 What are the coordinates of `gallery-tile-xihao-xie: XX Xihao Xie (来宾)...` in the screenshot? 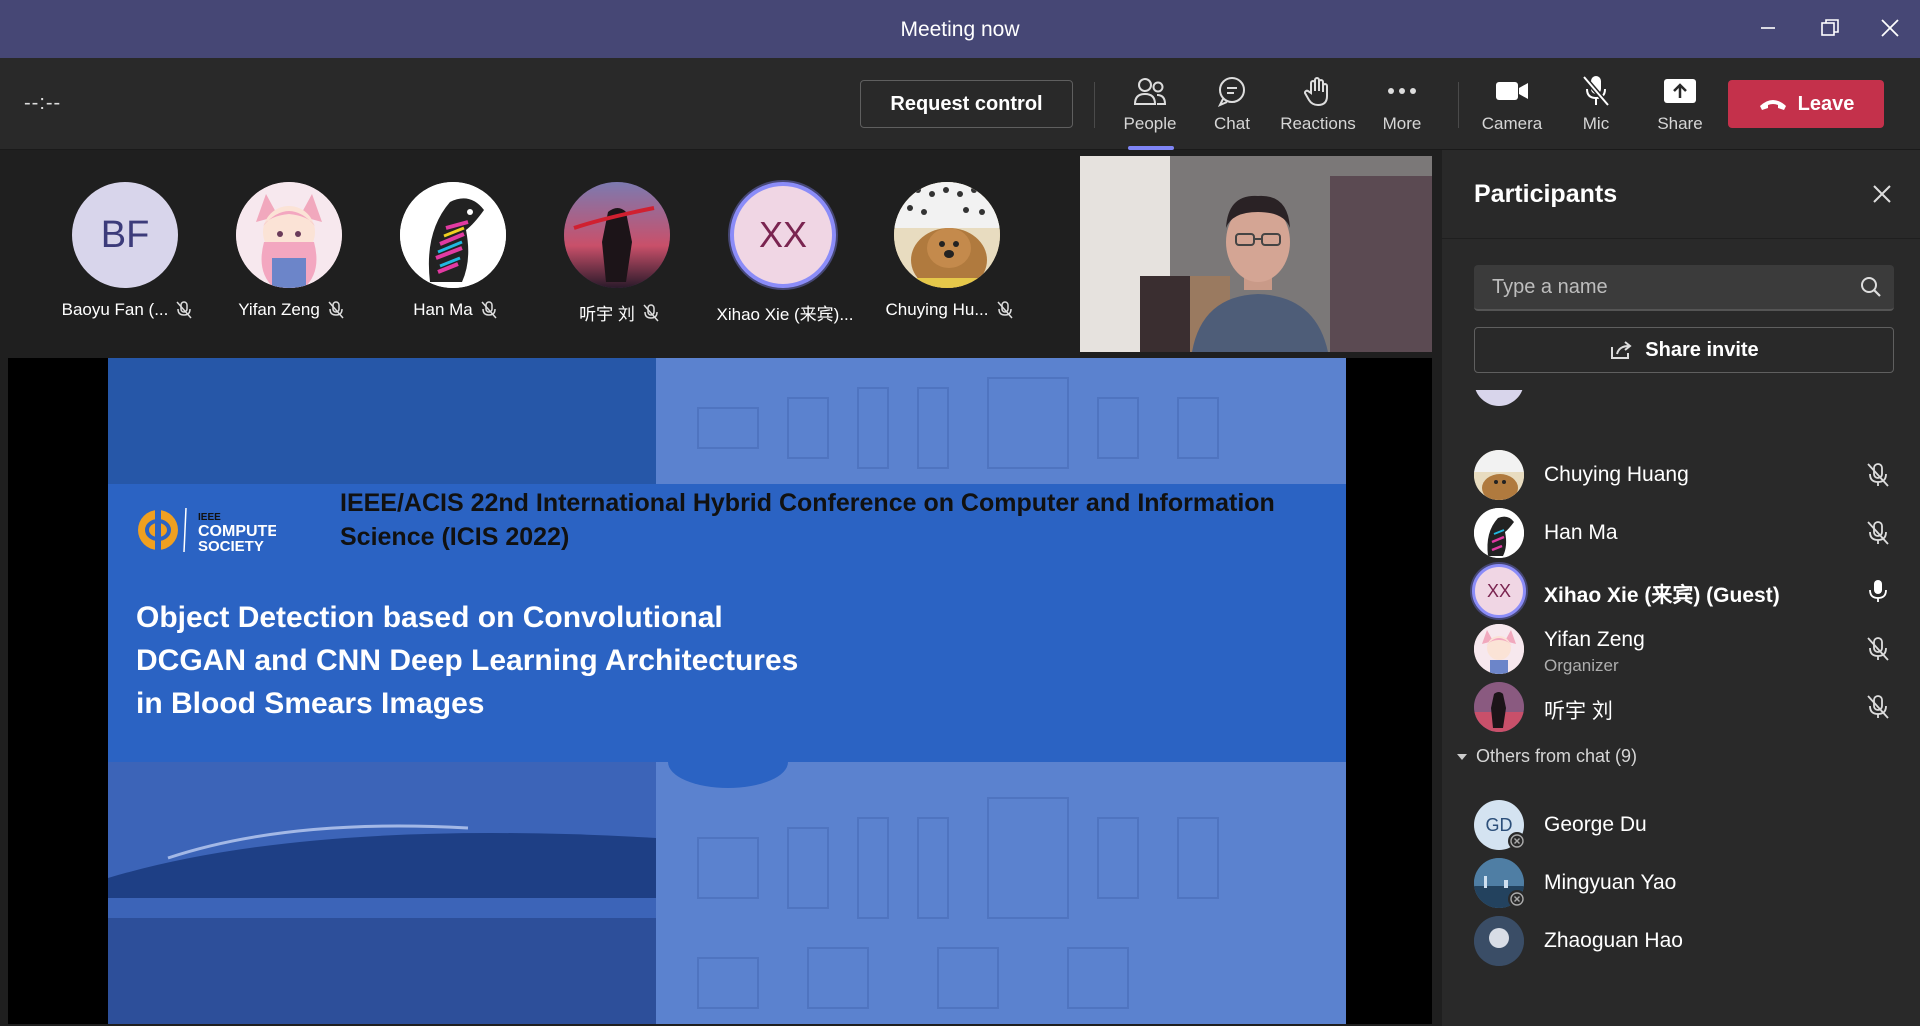 It's located at (780, 260).